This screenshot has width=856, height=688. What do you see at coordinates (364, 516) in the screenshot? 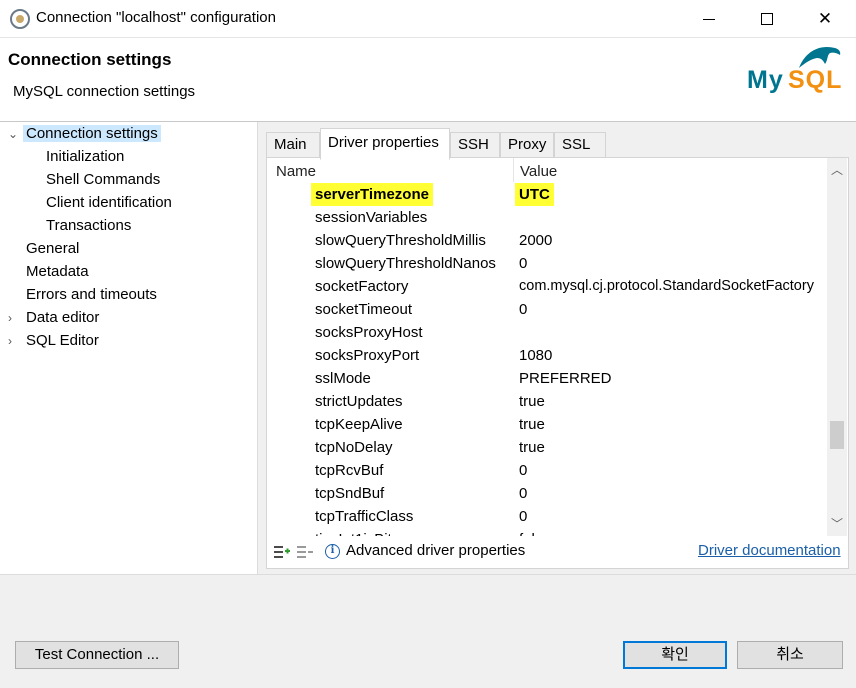
I see `property-name: tcpTrafficClass` at bounding box center [364, 516].